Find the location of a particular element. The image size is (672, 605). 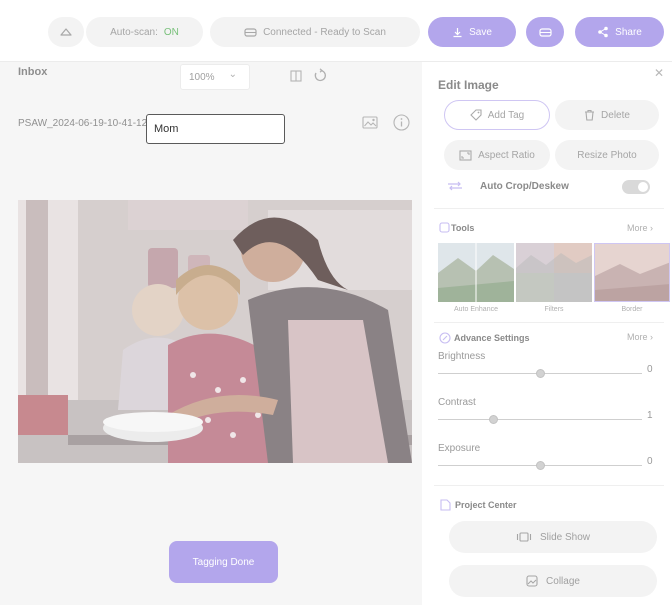

share-label: Share is located at coordinates (628, 32).